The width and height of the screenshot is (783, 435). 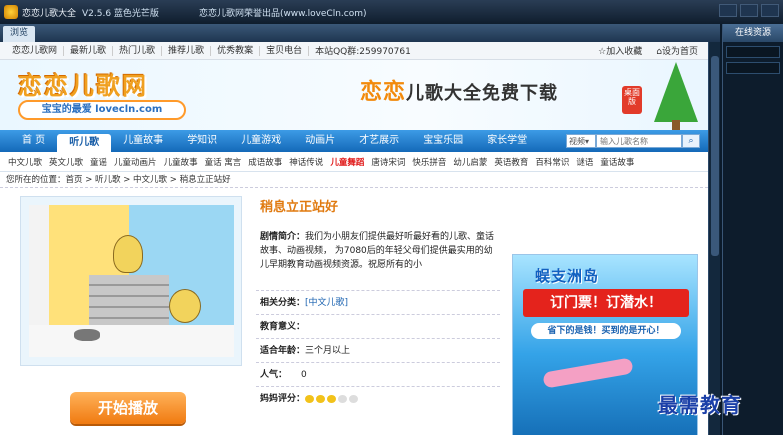 What do you see at coordinates (87, 335) in the screenshot?
I see `scene-rock` at bounding box center [87, 335].